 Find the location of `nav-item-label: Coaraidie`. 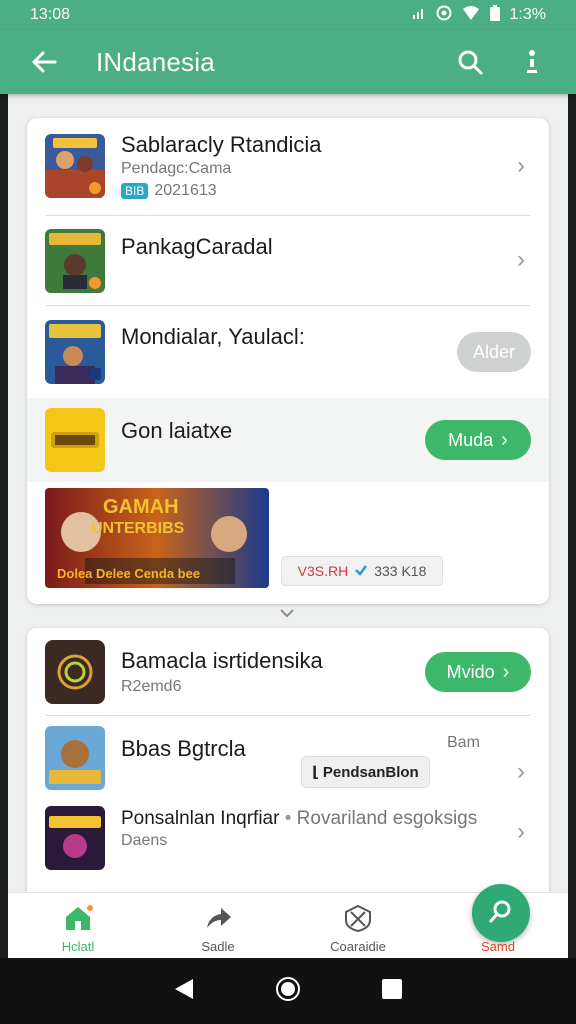

nav-item-label: Coaraidie is located at coordinates (358, 946).